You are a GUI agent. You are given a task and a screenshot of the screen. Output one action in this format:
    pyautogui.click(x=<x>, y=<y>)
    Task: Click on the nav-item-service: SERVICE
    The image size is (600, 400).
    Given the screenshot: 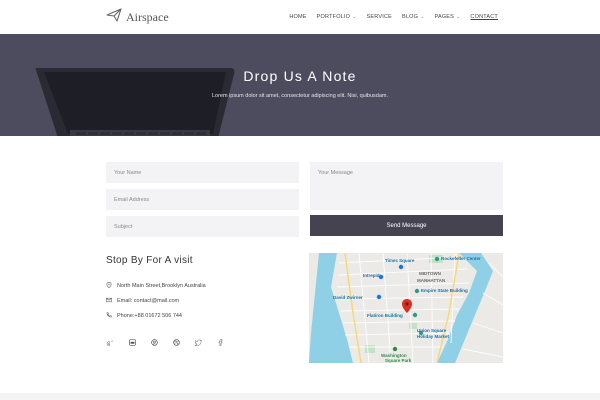 What is the action you would take?
    pyautogui.click(x=379, y=17)
    